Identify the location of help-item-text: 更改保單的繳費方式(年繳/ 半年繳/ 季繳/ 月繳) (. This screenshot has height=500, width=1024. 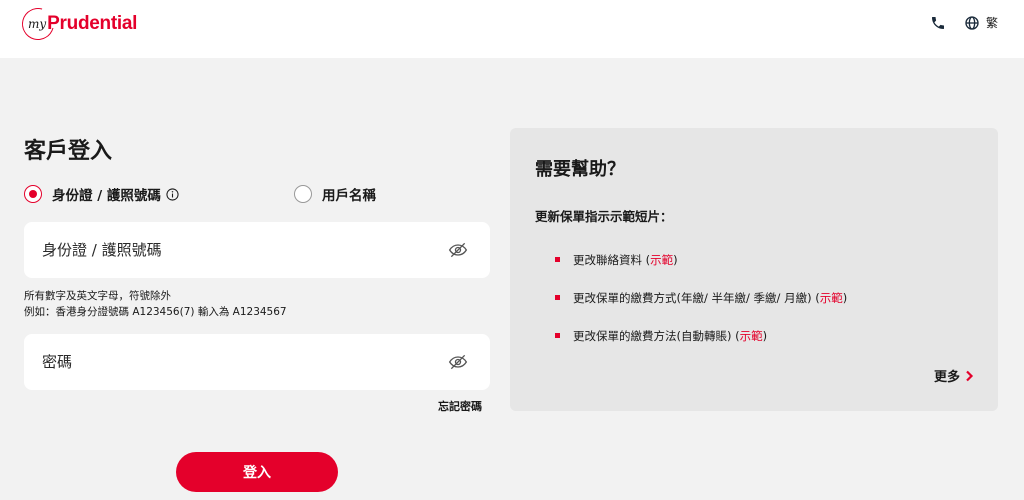
(696, 298).